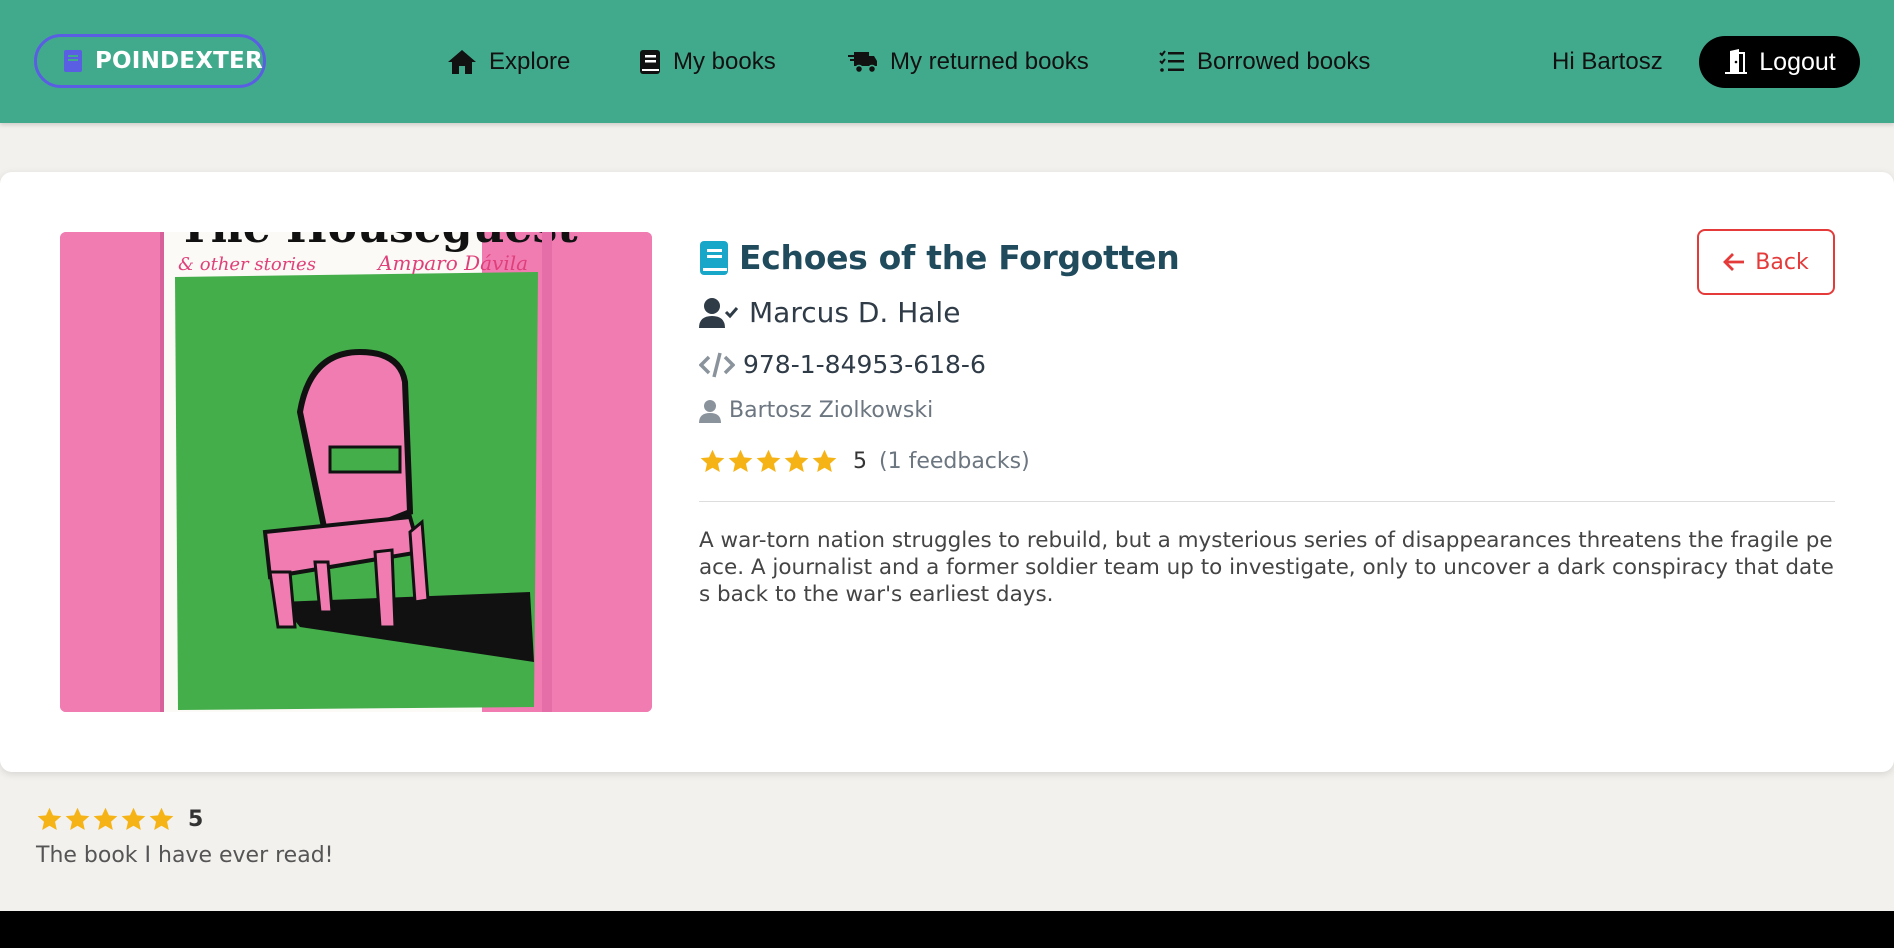  Describe the element at coordinates (1734, 262) in the screenshot. I see `arrow-left-icon` at that location.